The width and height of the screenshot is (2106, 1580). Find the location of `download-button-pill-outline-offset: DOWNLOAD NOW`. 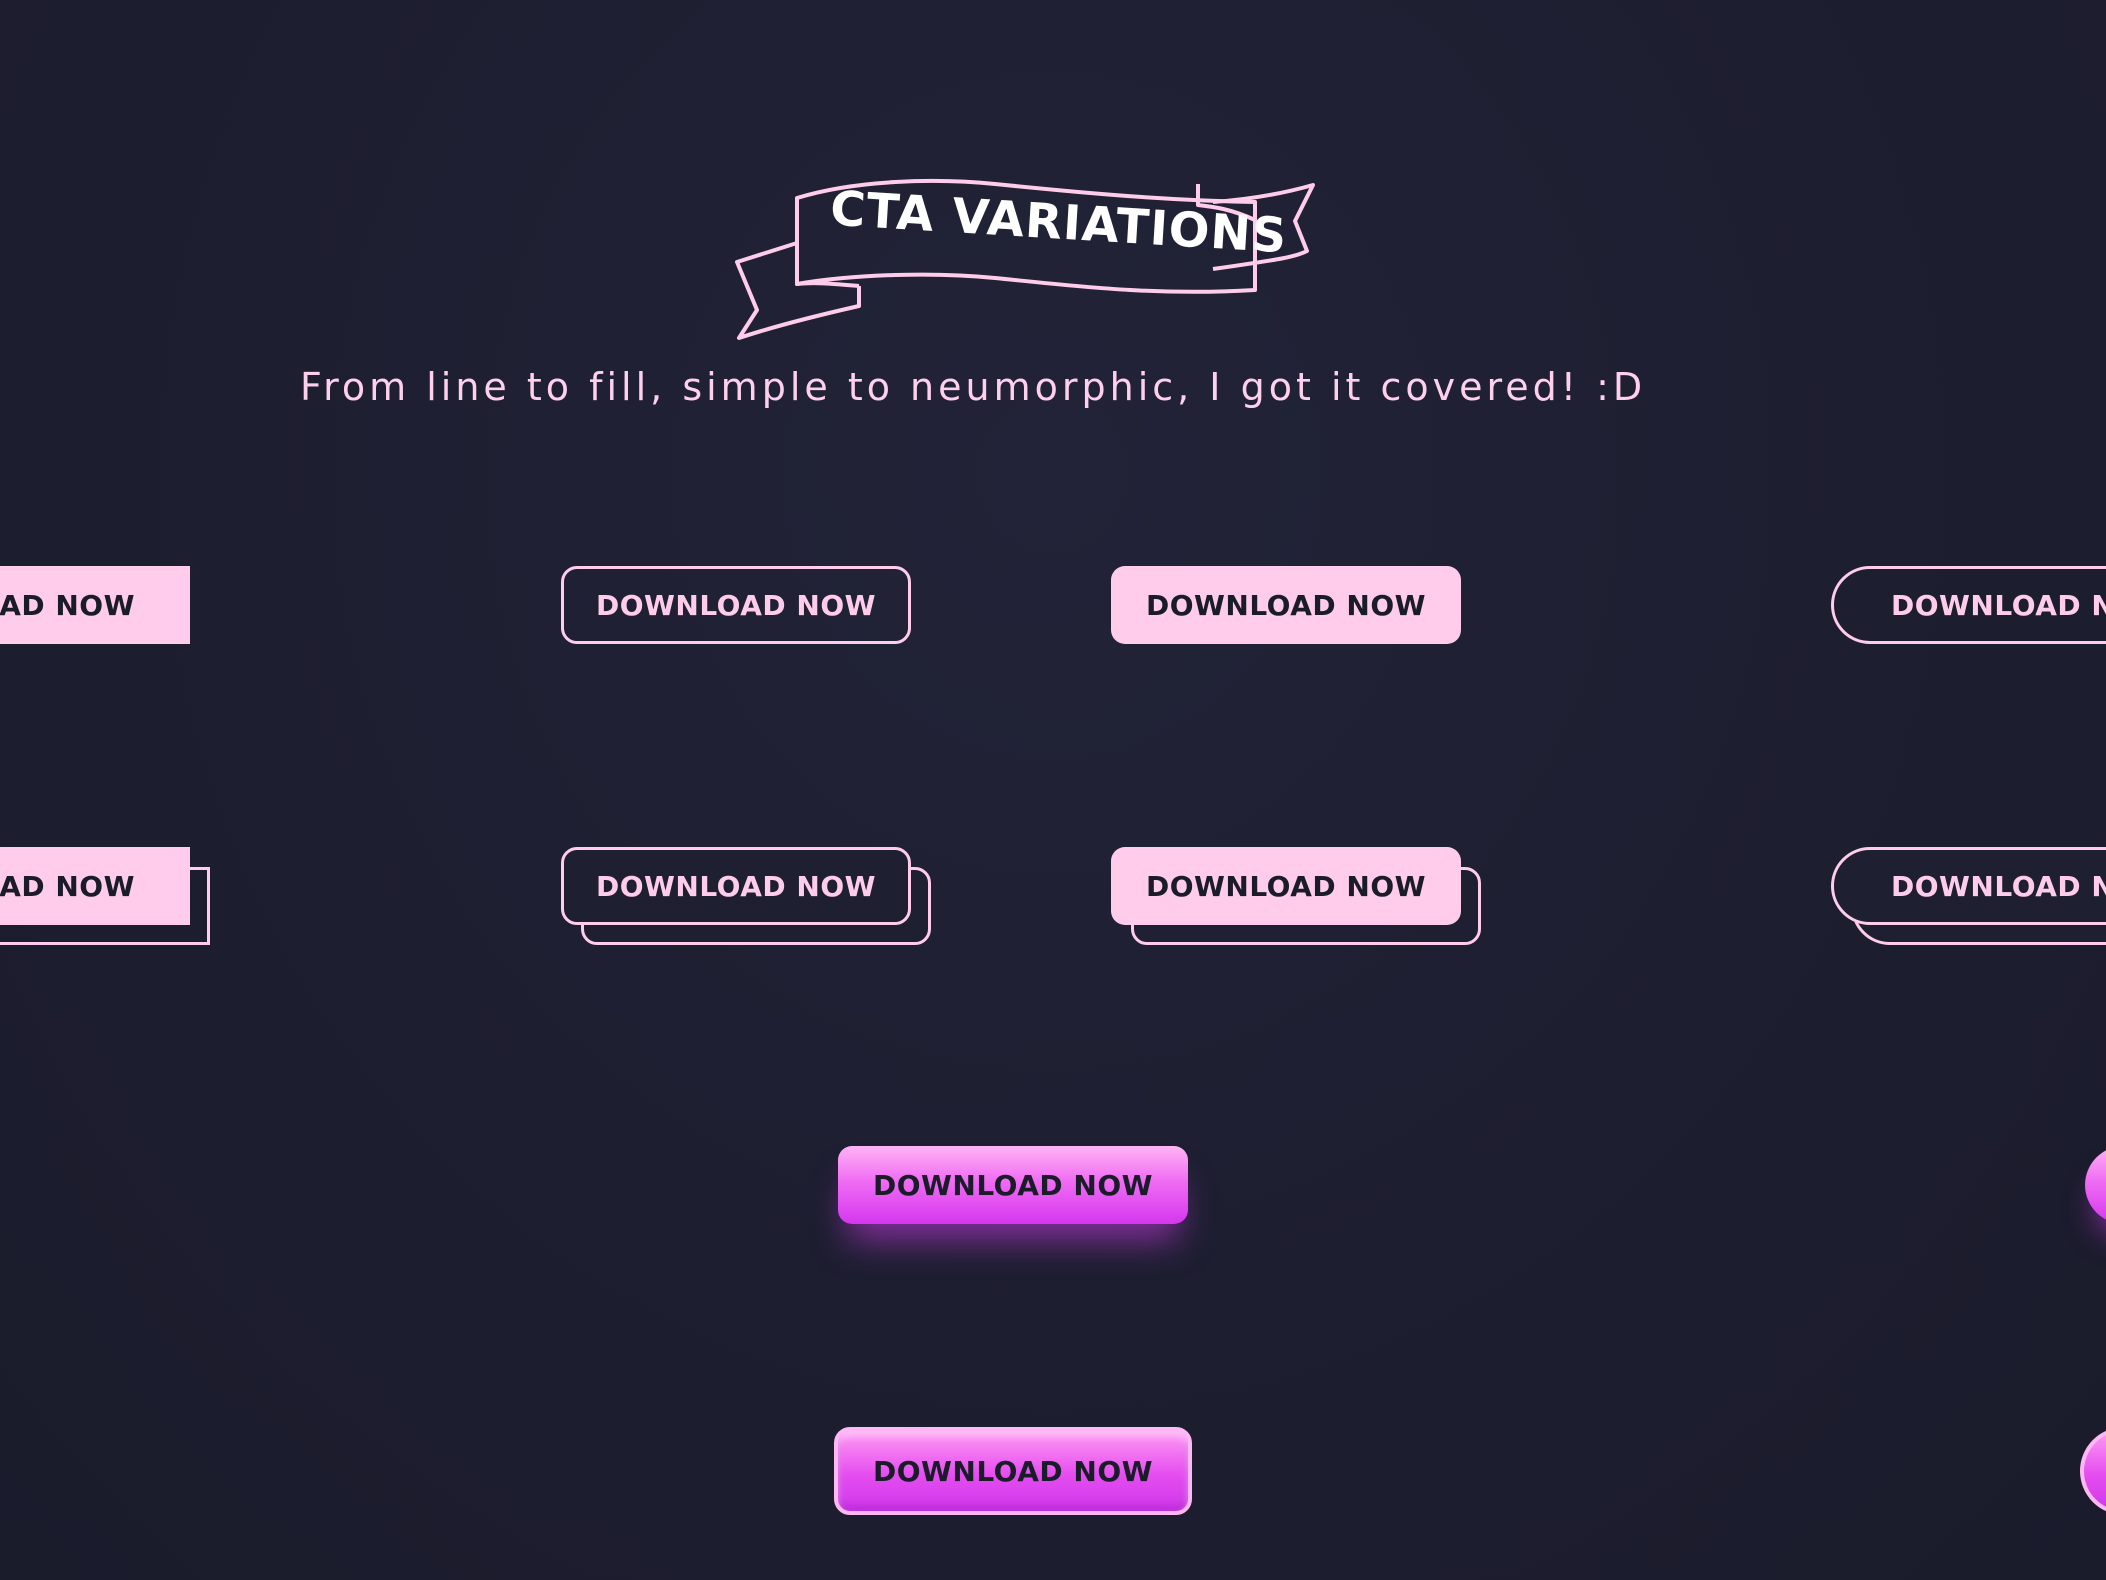

download-button-pill-outline-offset: DOWNLOAD NOW is located at coordinates (1968, 886).